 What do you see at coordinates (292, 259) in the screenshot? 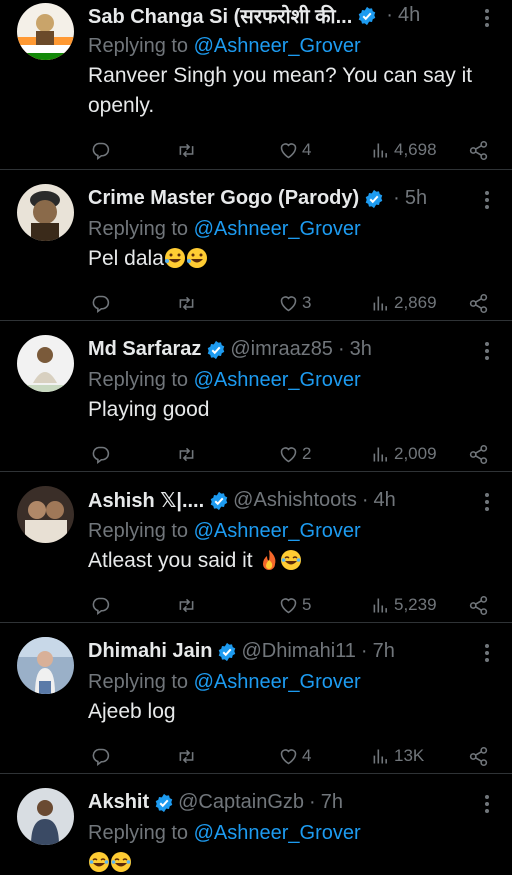
I see `tweet-text-wrap: Pel dala` at bounding box center [292, 259].